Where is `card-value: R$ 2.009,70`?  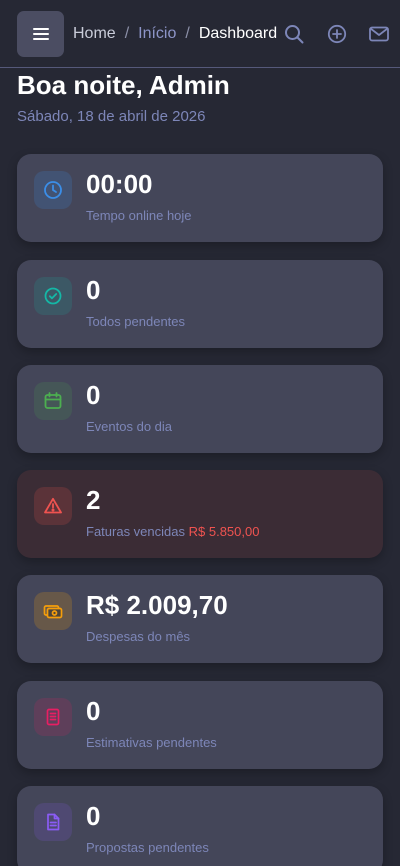 card-value: R$ 2.009,70 is located at coordinates (157, 605).